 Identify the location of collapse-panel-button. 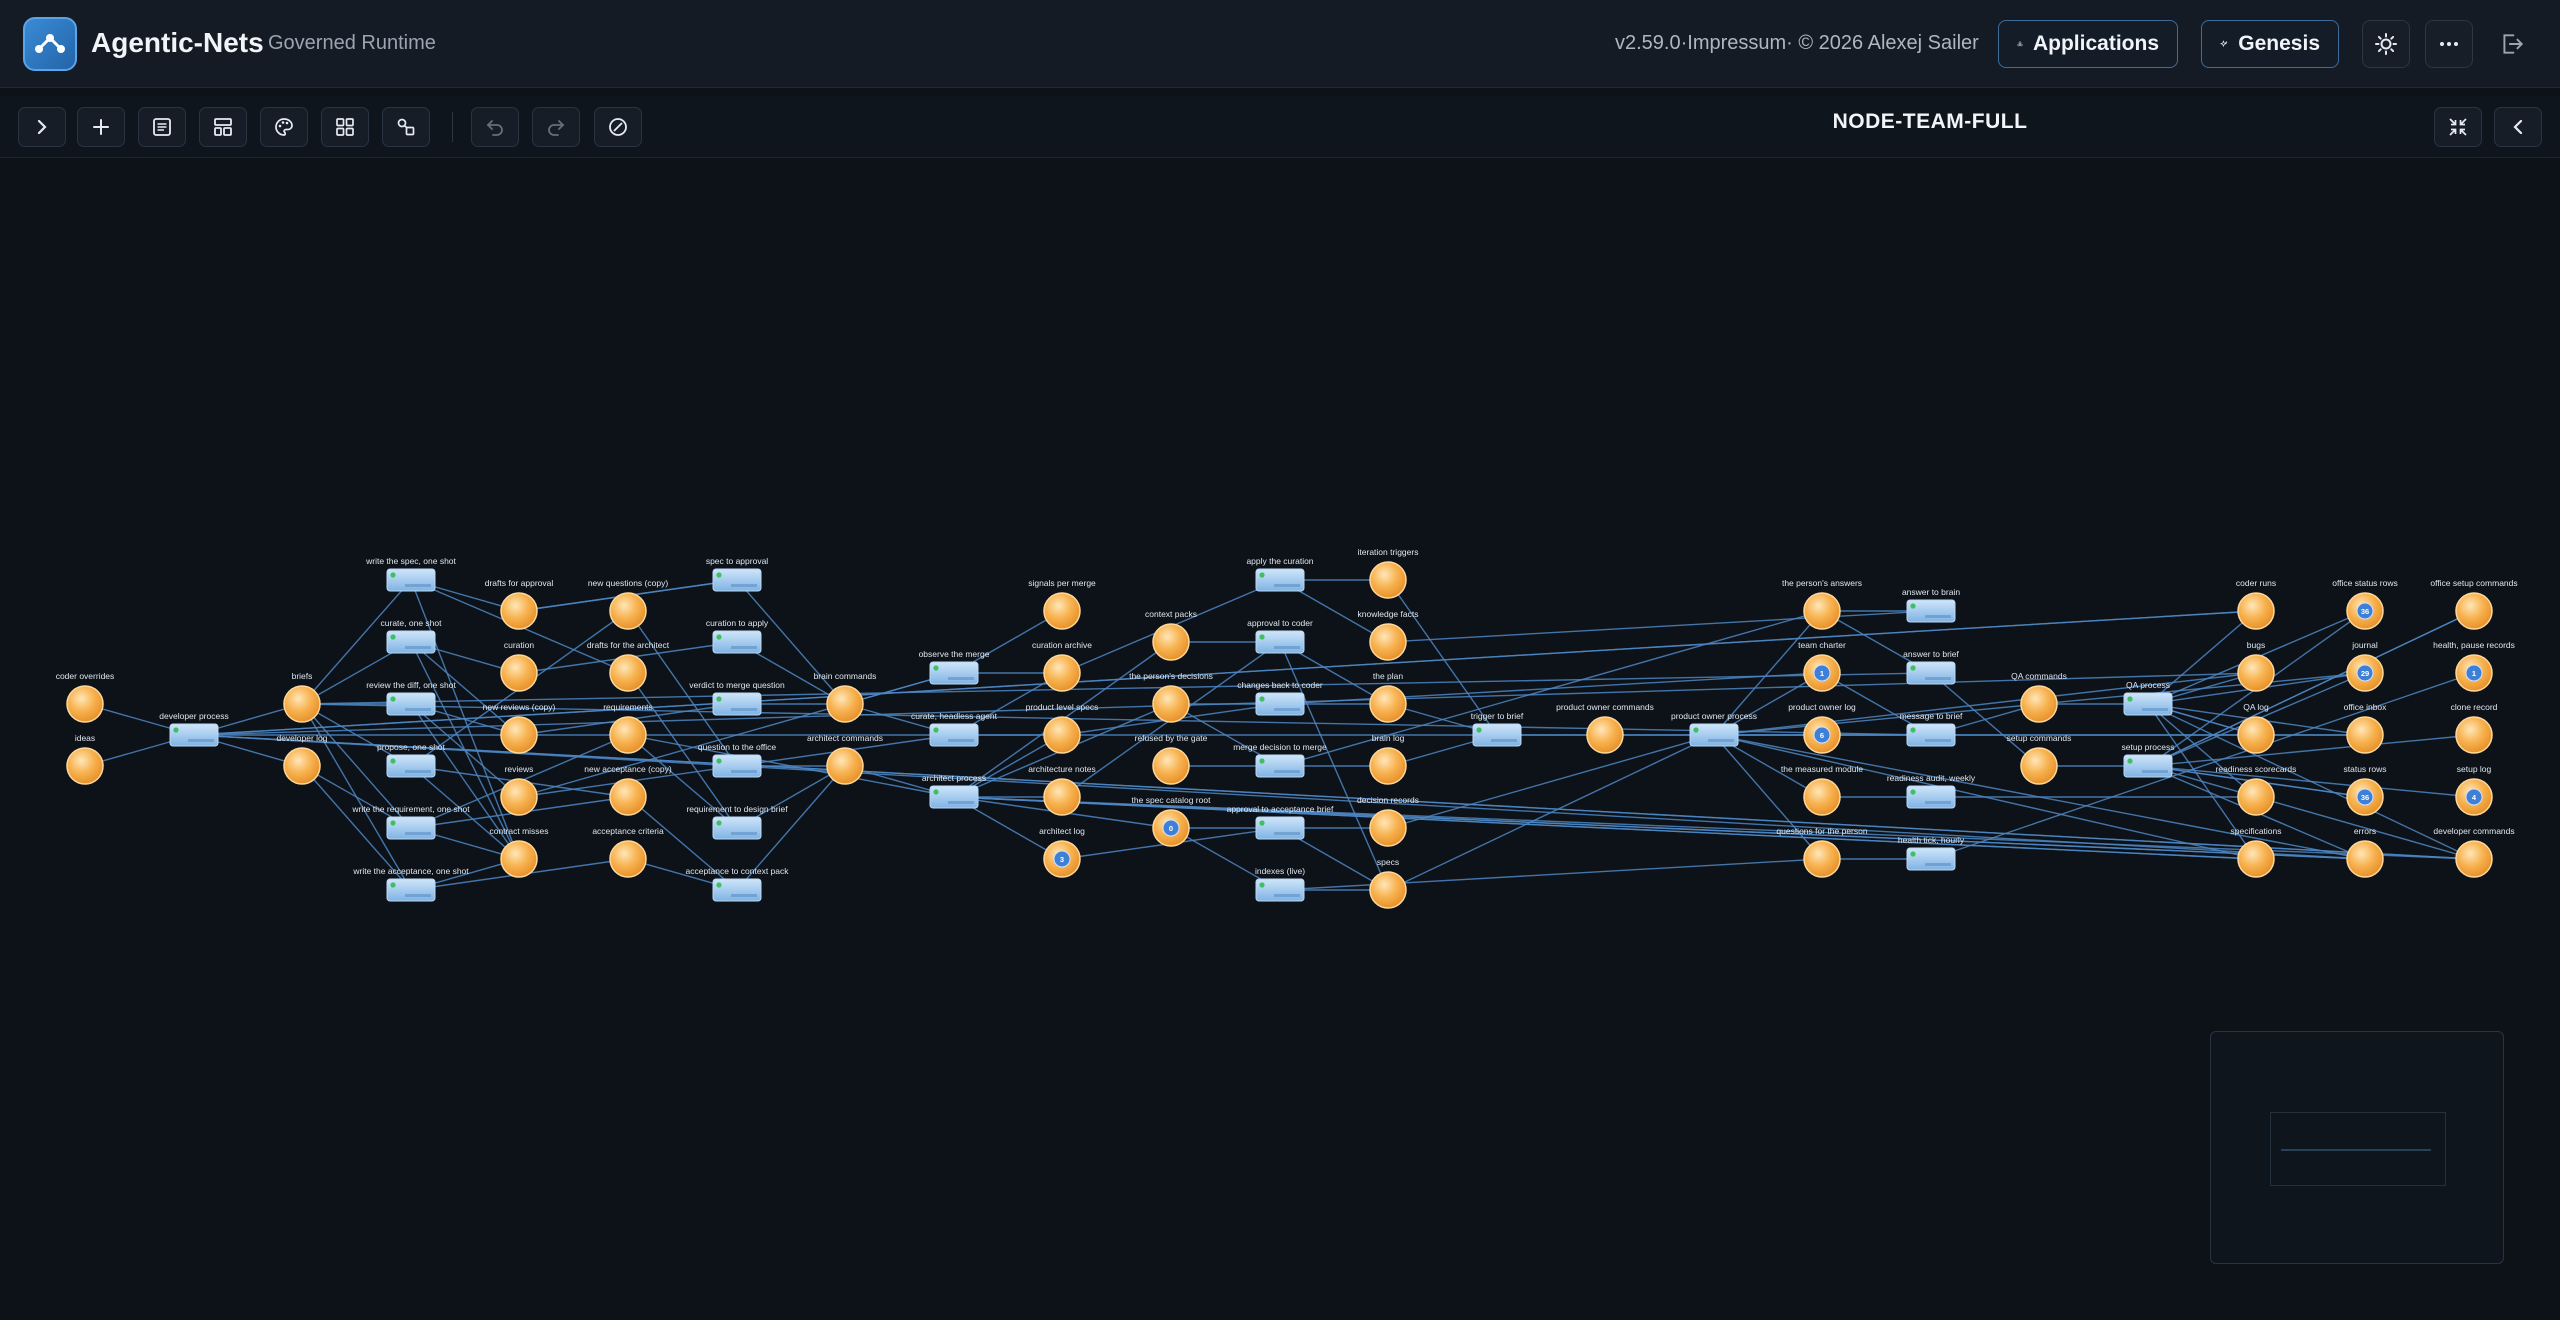
(2518, 127).